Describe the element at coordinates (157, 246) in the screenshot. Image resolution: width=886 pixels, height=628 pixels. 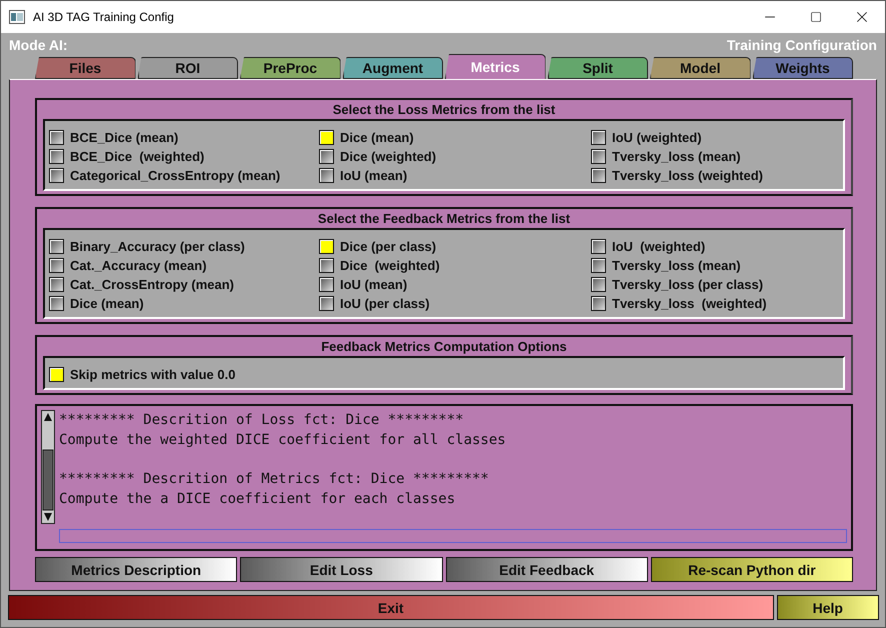
I see `checkbox-label: Binary_Accuracy (per class)` at that location.